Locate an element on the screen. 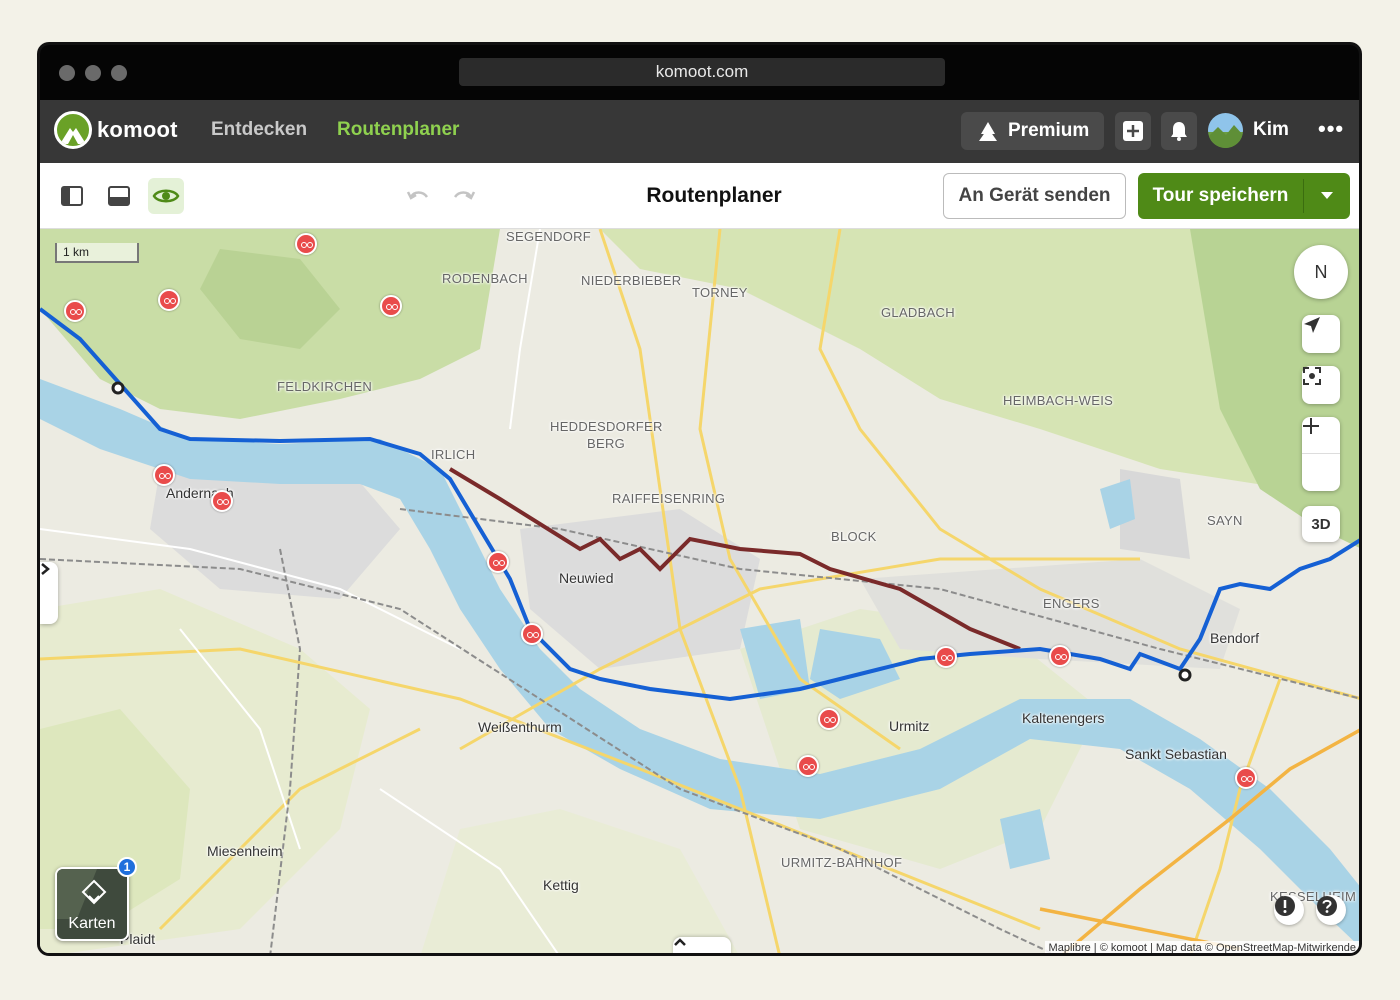  place-label: Kettig is located at coordinates (561, 885).